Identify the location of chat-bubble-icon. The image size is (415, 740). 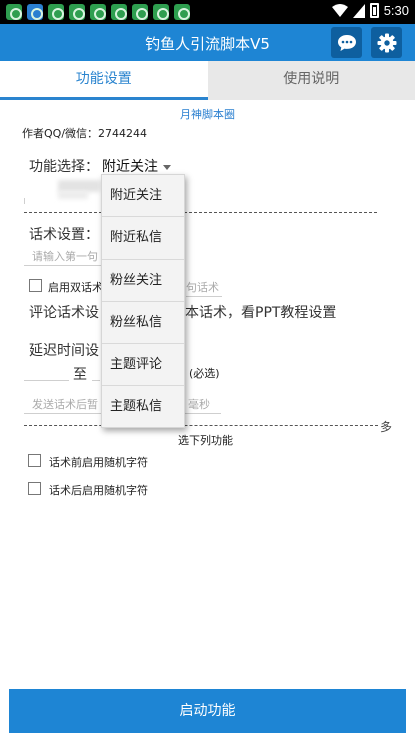
(346, 42).